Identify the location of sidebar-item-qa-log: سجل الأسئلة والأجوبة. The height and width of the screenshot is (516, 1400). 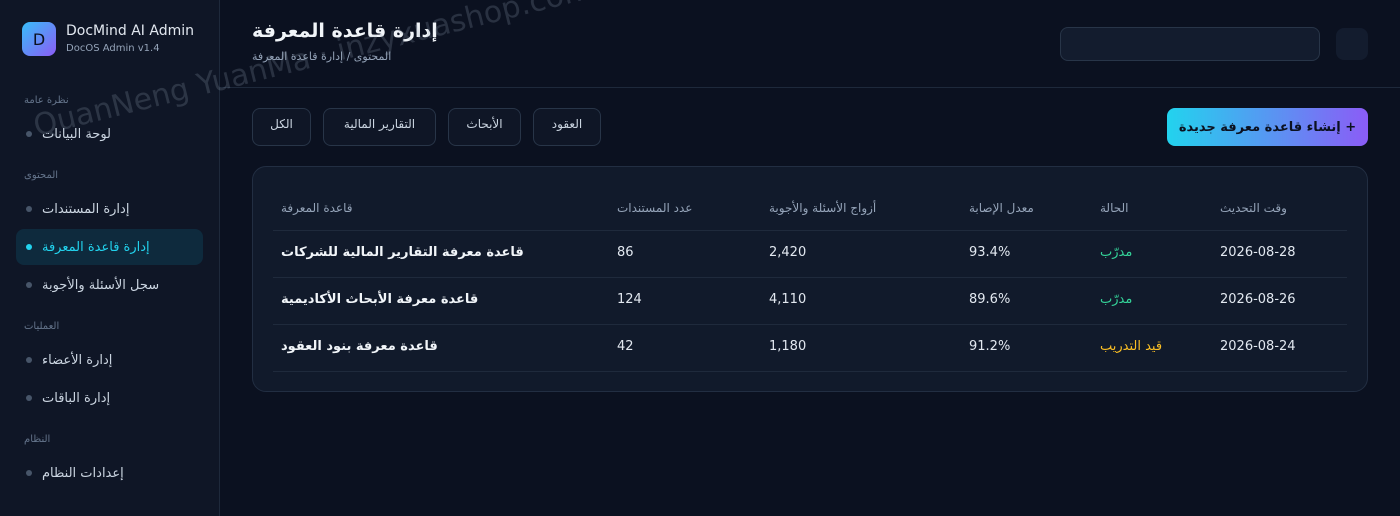
(109, 285).